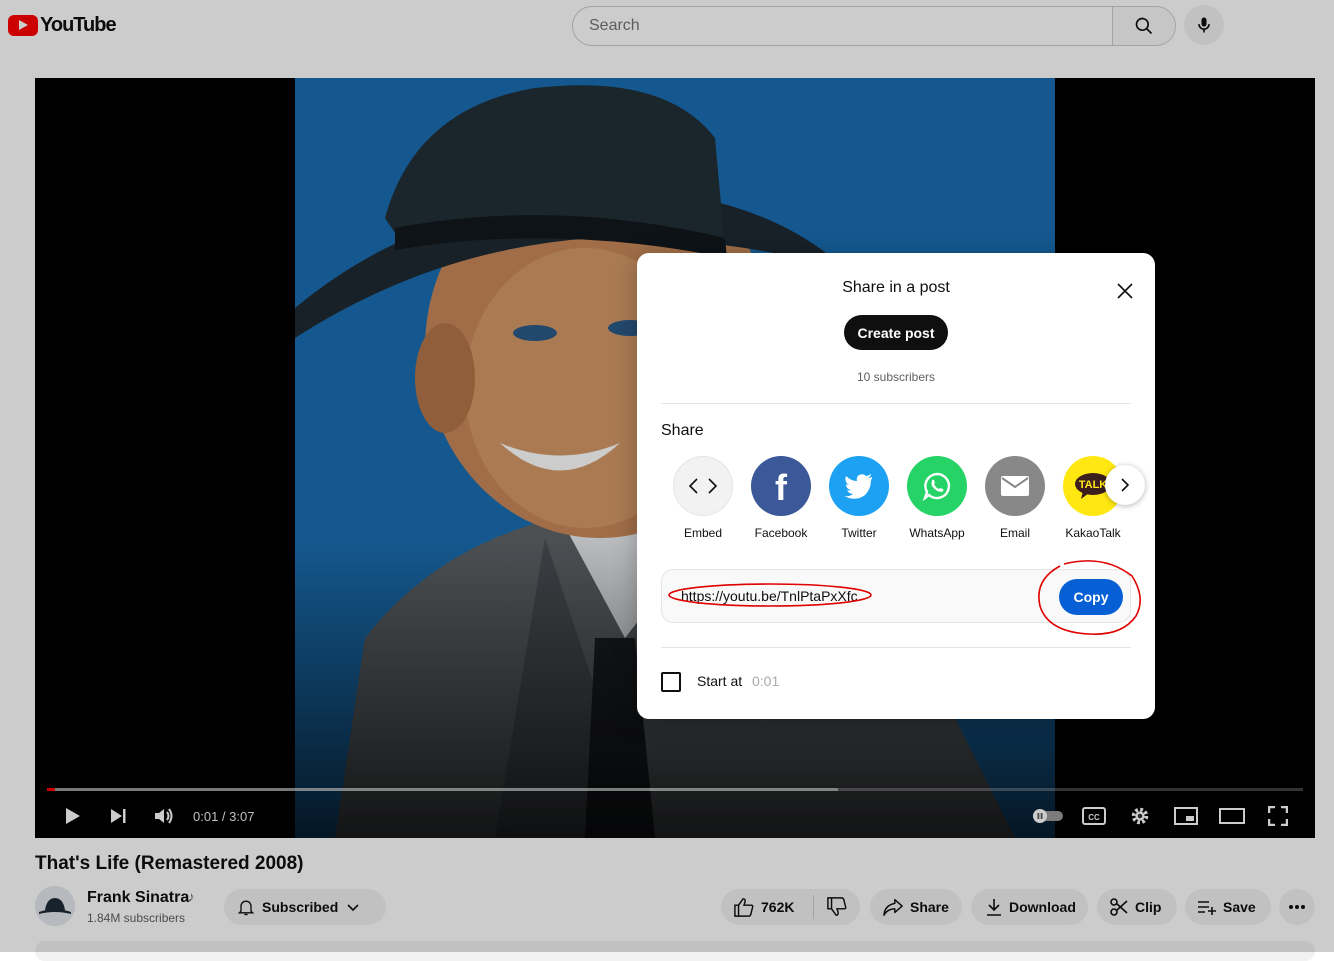 The height and width of the screenshot is (961, 1334). Describe the element at coordinates (901, 597) in the screenshot. I see `share-url-box: https://youtu.be/TnlPtaPxXfc Copy` at that location.